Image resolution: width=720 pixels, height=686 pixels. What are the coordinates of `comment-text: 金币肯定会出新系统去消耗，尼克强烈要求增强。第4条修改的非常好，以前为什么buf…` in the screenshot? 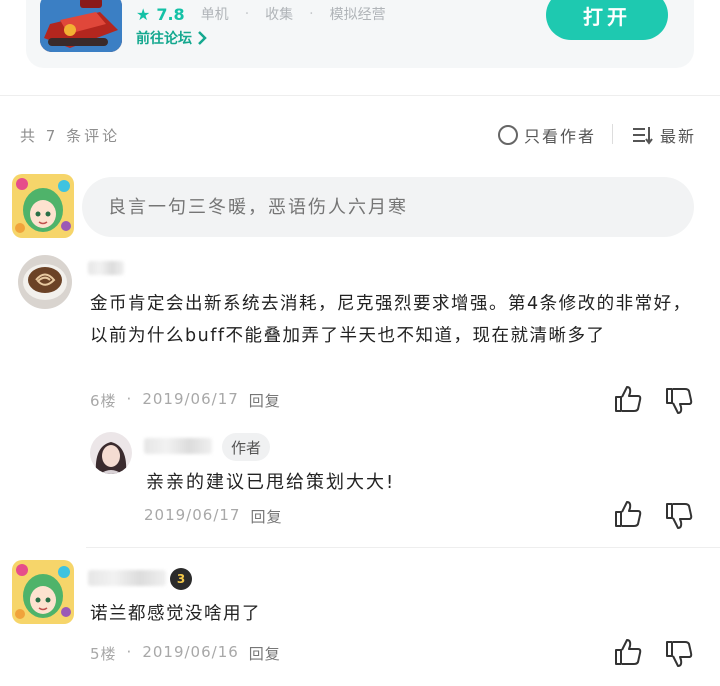 It's located at (391, 320).